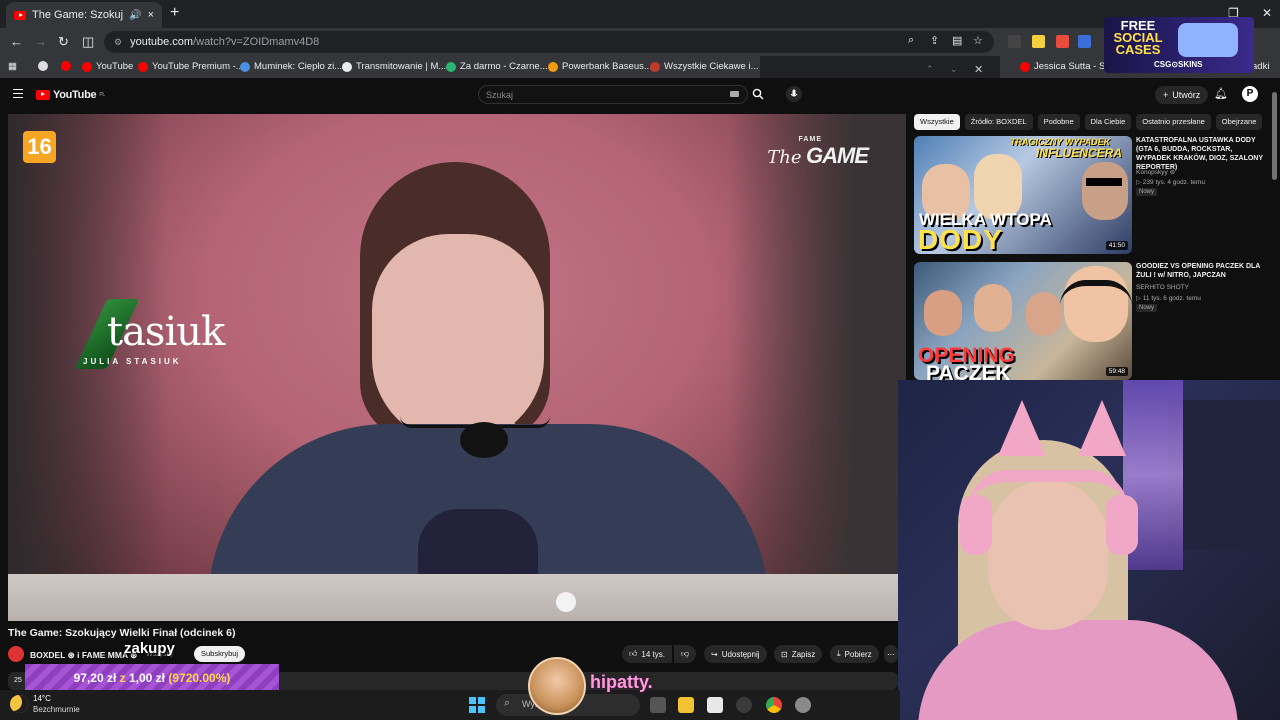  What do you see at coordinates (854, 654) in the screenshot?
I see `download-button: ⤓ Pobierz` at bounding box center [854, 654].